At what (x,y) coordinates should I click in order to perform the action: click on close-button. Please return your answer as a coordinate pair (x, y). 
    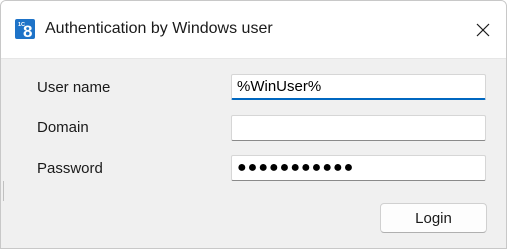
    Looking at the image, I should click on (483, 29).